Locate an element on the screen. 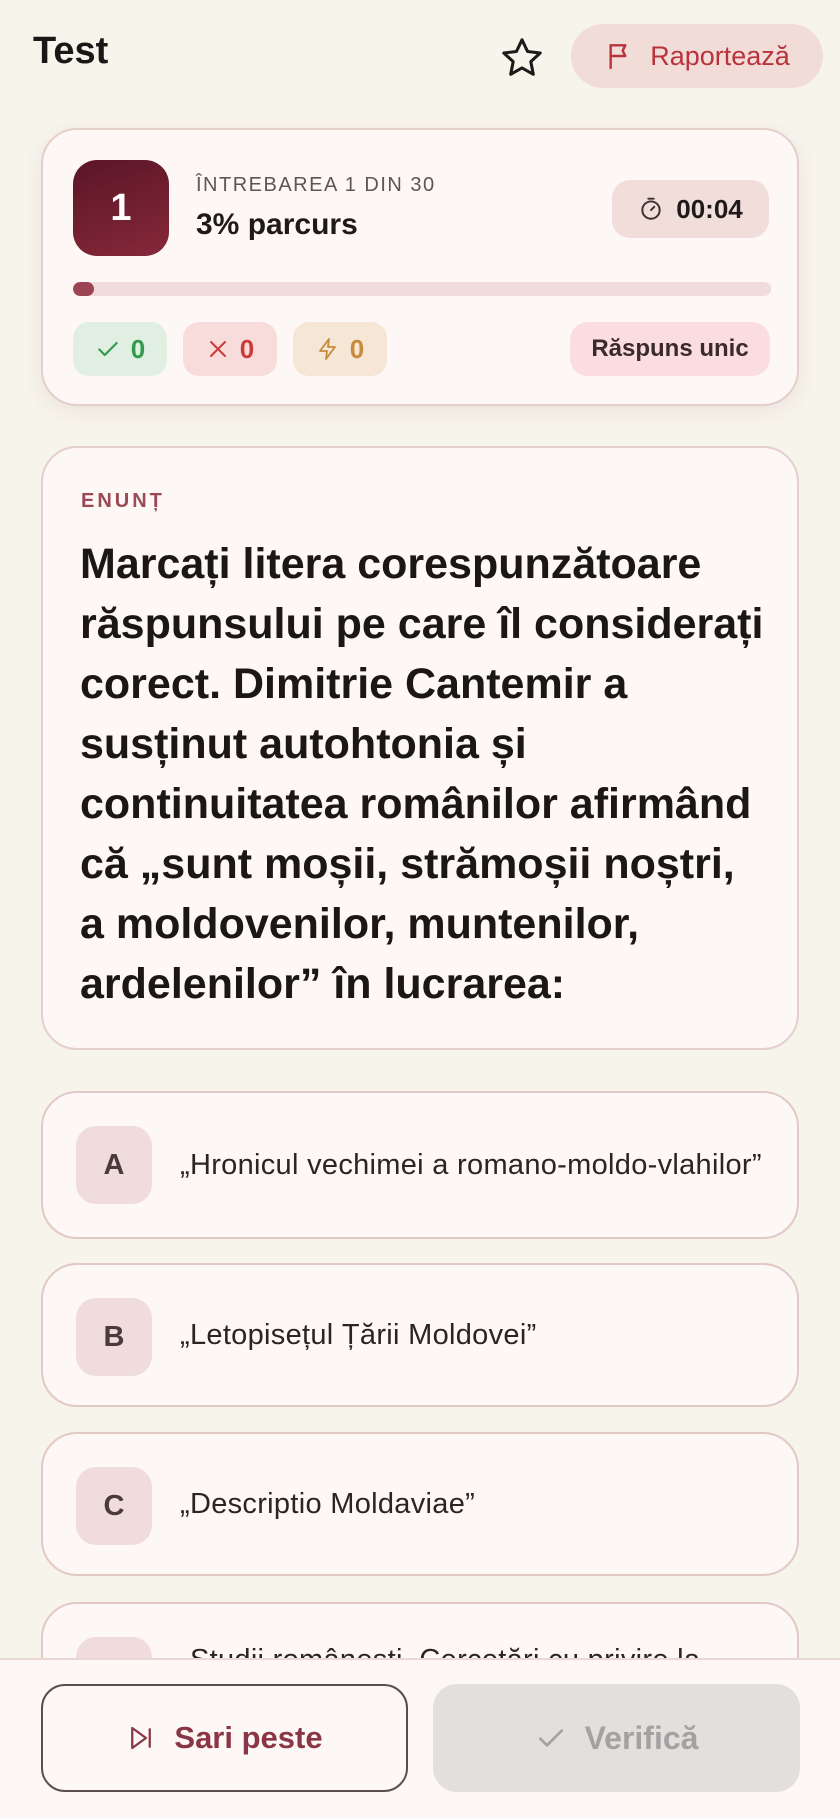 This screenshot has height=1818, width=840. option-text: „Descriptio Moldaviae” is located at coordinates (328, 1504).